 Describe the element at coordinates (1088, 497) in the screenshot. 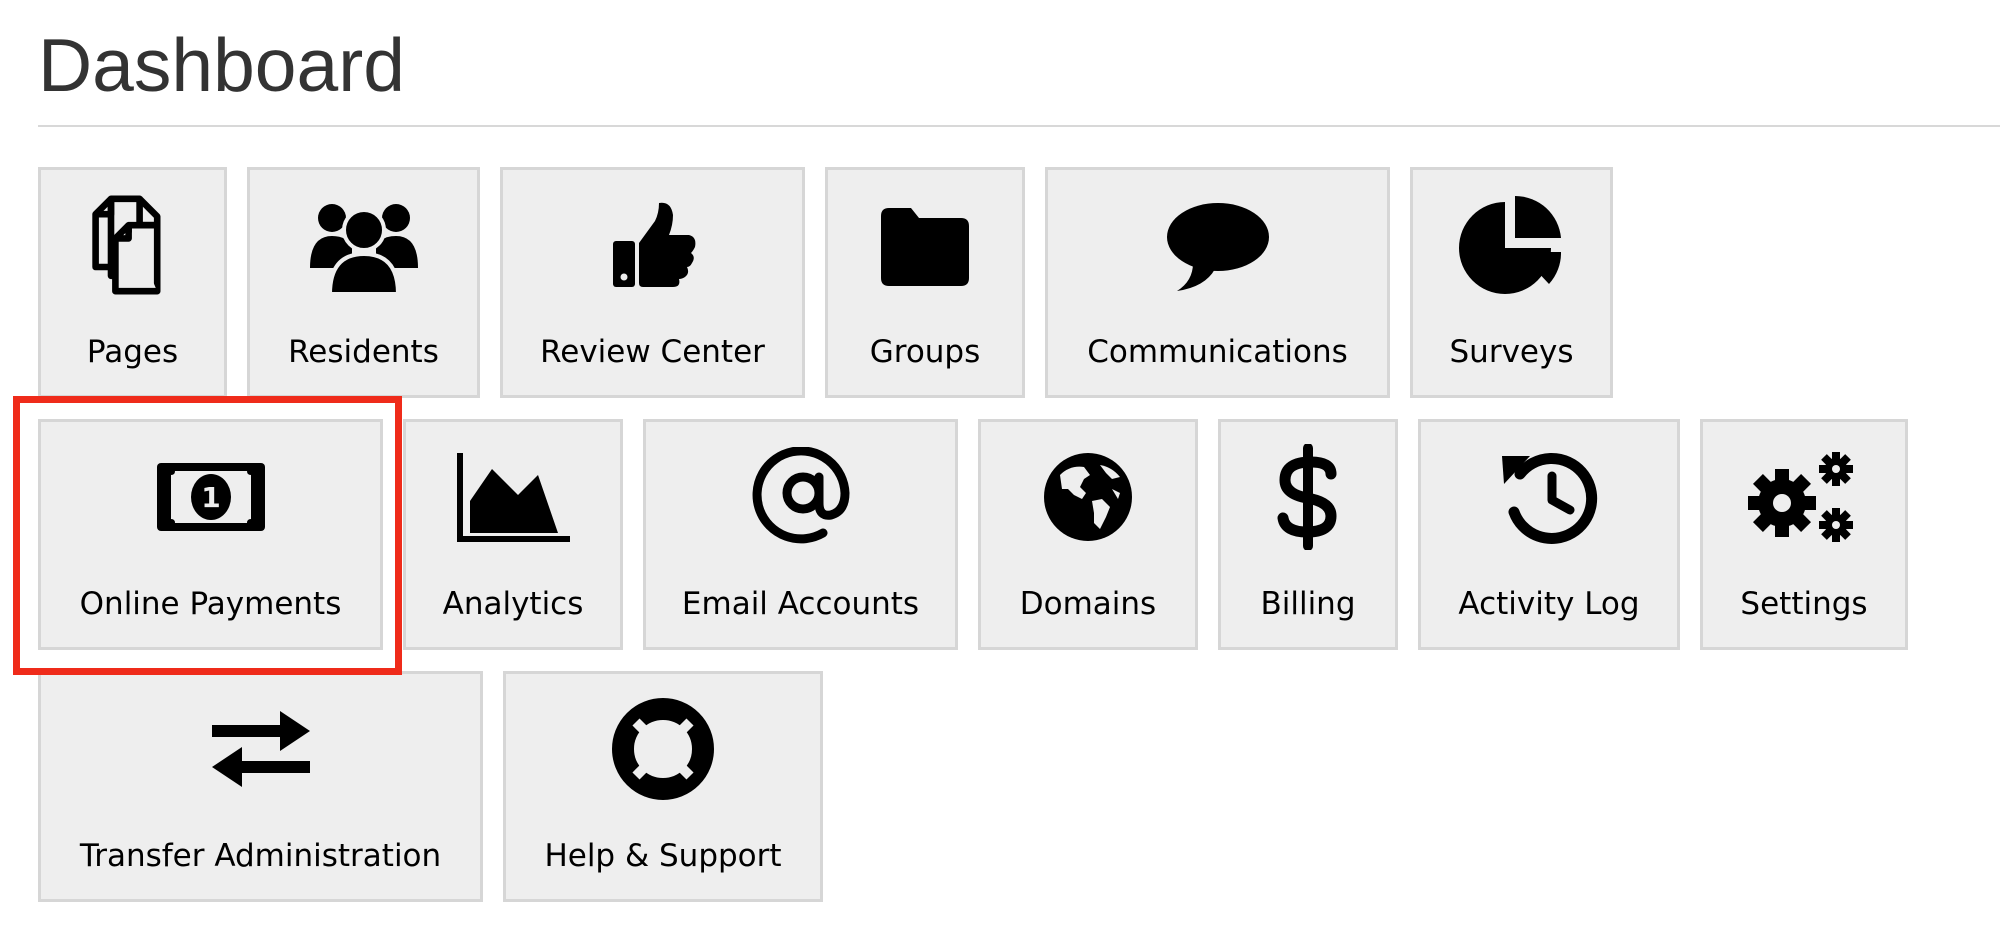

I see `globe-icon` at that location.